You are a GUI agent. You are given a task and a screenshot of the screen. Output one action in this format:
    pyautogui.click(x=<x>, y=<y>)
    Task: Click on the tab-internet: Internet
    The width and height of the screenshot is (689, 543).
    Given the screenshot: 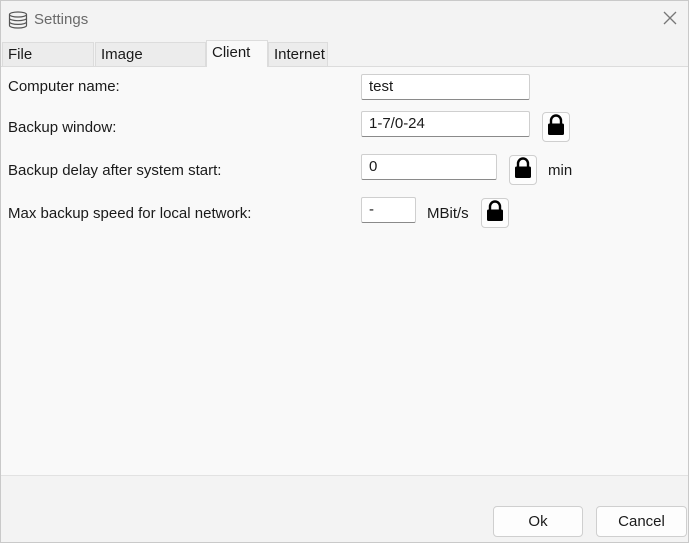 What is the action you would take?
    pyautogui.click(x=298, y=54)
    